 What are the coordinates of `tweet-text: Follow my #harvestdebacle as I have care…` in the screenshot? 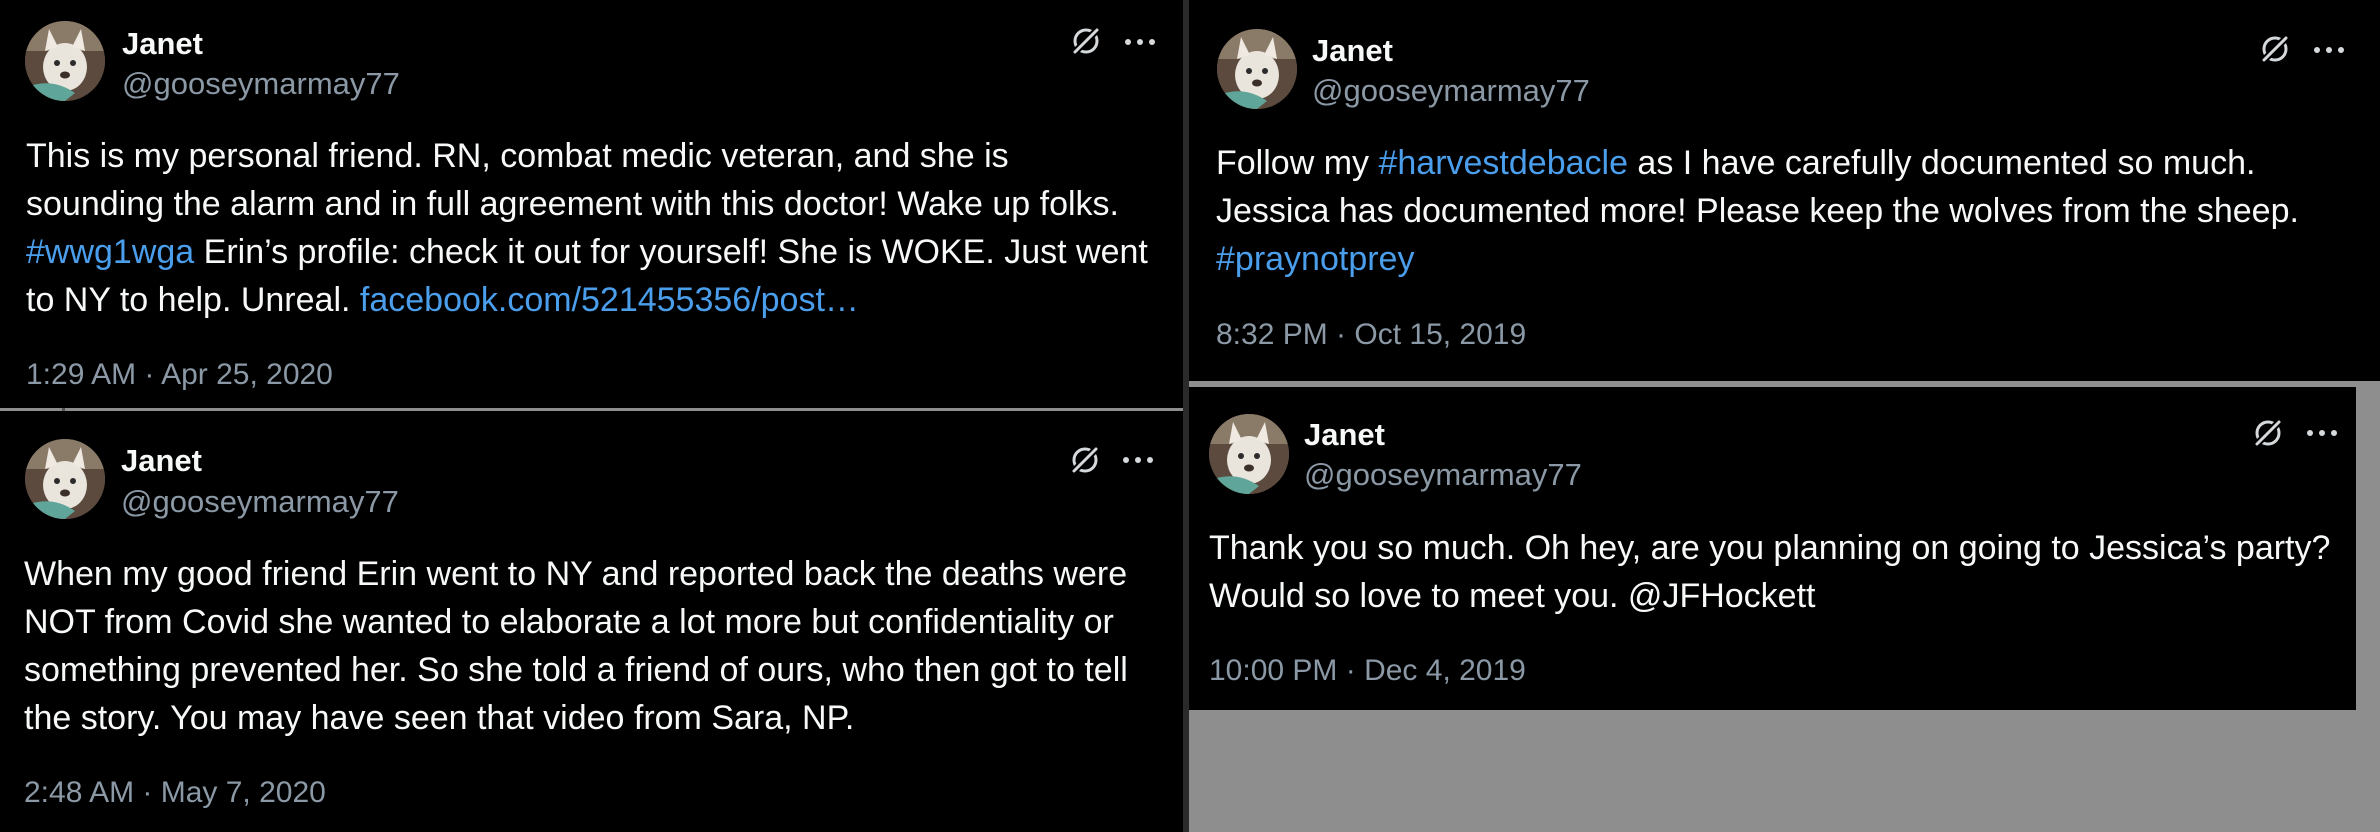 It's located at (1757, 211).